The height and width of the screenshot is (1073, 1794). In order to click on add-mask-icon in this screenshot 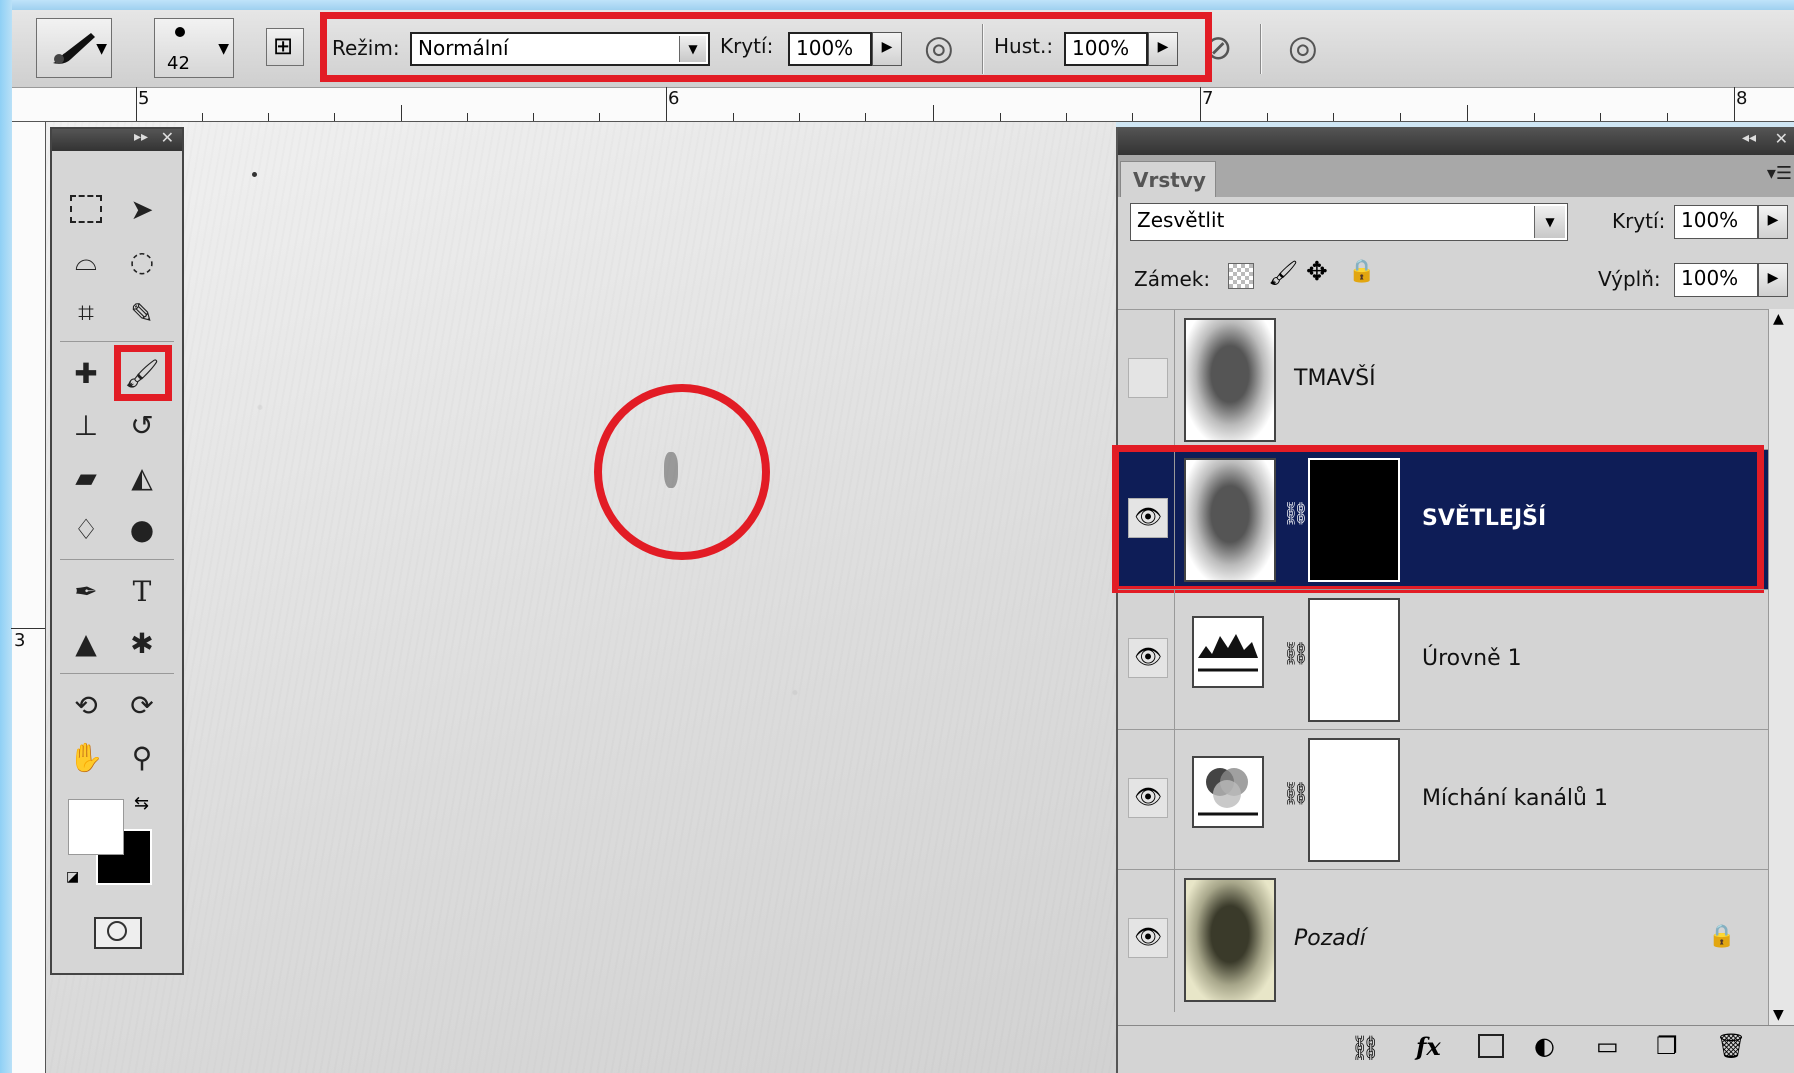, I will do `click(1491, 1046)`.